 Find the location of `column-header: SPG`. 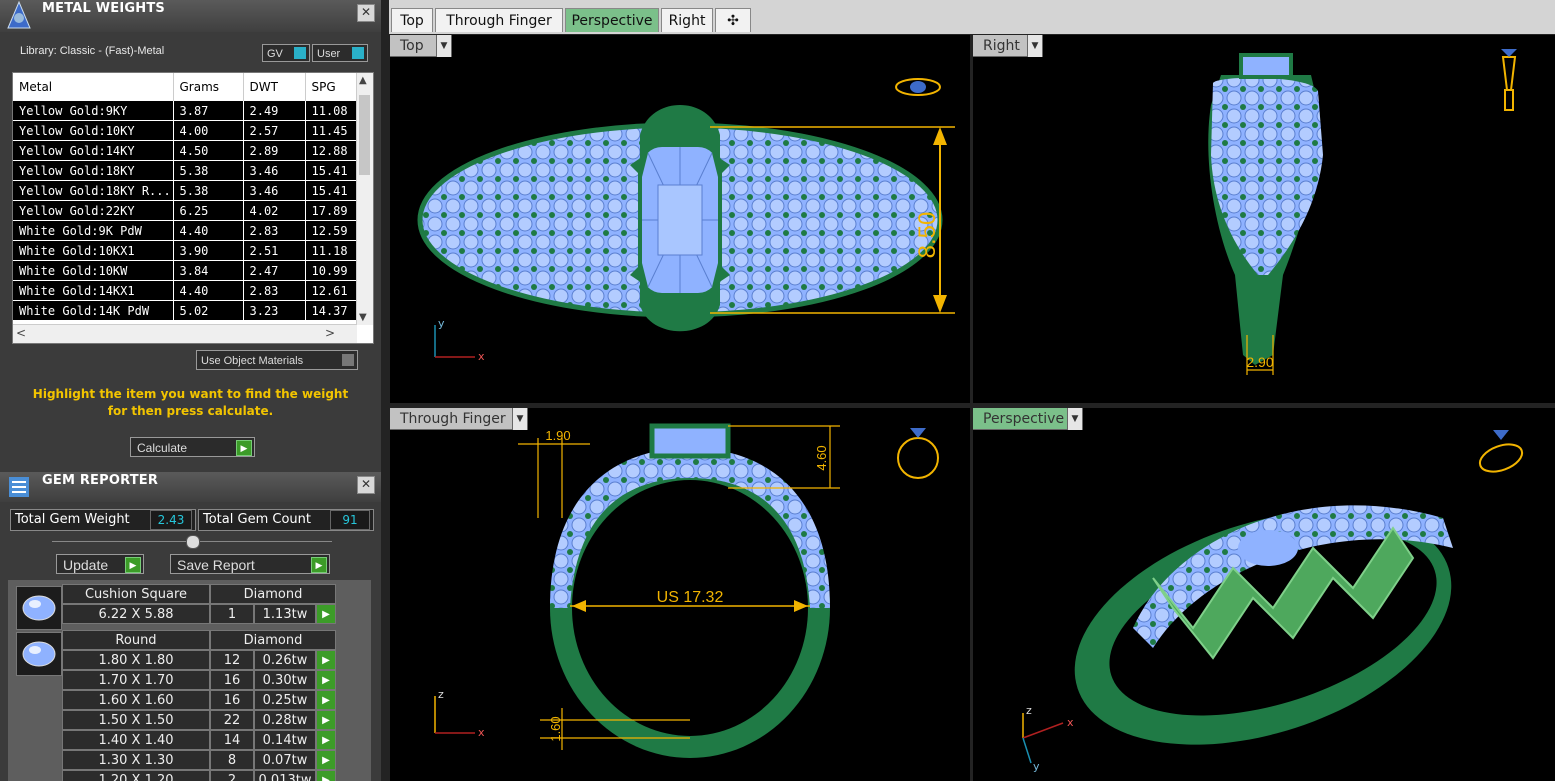

column-header: SPG is located at coordinates (331, 87).